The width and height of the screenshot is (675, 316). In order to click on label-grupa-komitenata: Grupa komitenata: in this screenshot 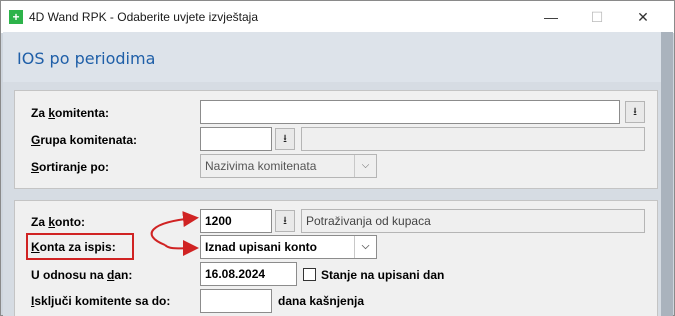, I will do `click(84, 140)`.